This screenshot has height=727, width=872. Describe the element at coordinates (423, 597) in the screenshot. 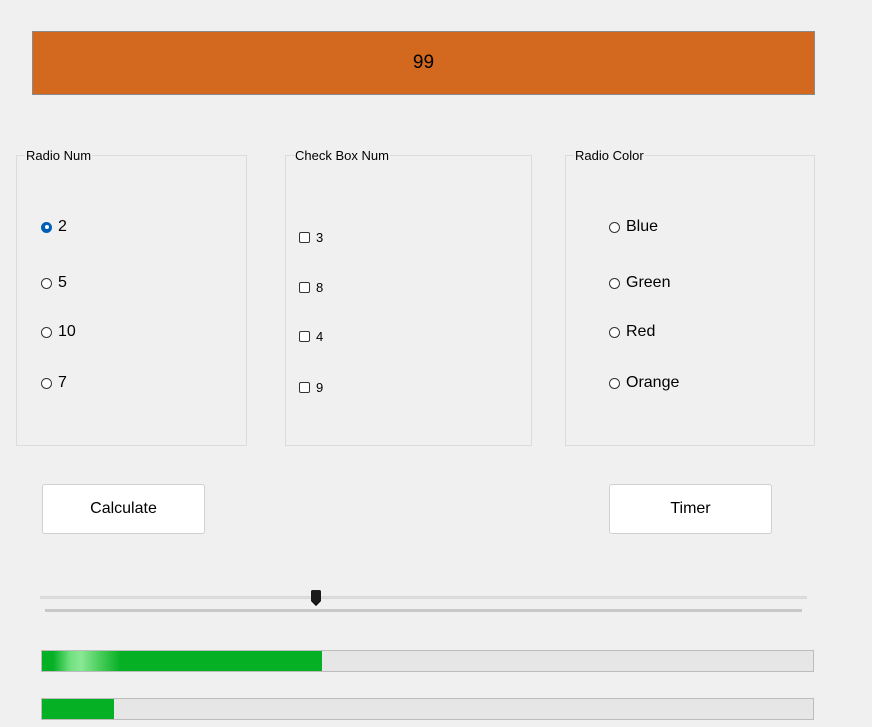

I see `slider-track` at that location.